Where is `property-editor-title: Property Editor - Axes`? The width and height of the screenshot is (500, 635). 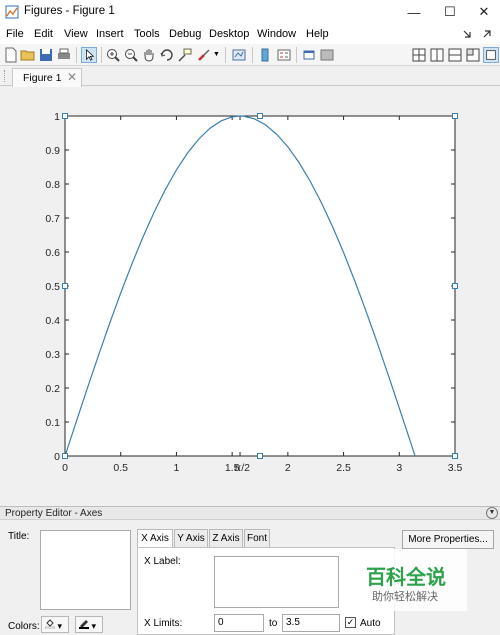
property-editor-title: Property Editor - Axes is located at coordinates (54, 513).